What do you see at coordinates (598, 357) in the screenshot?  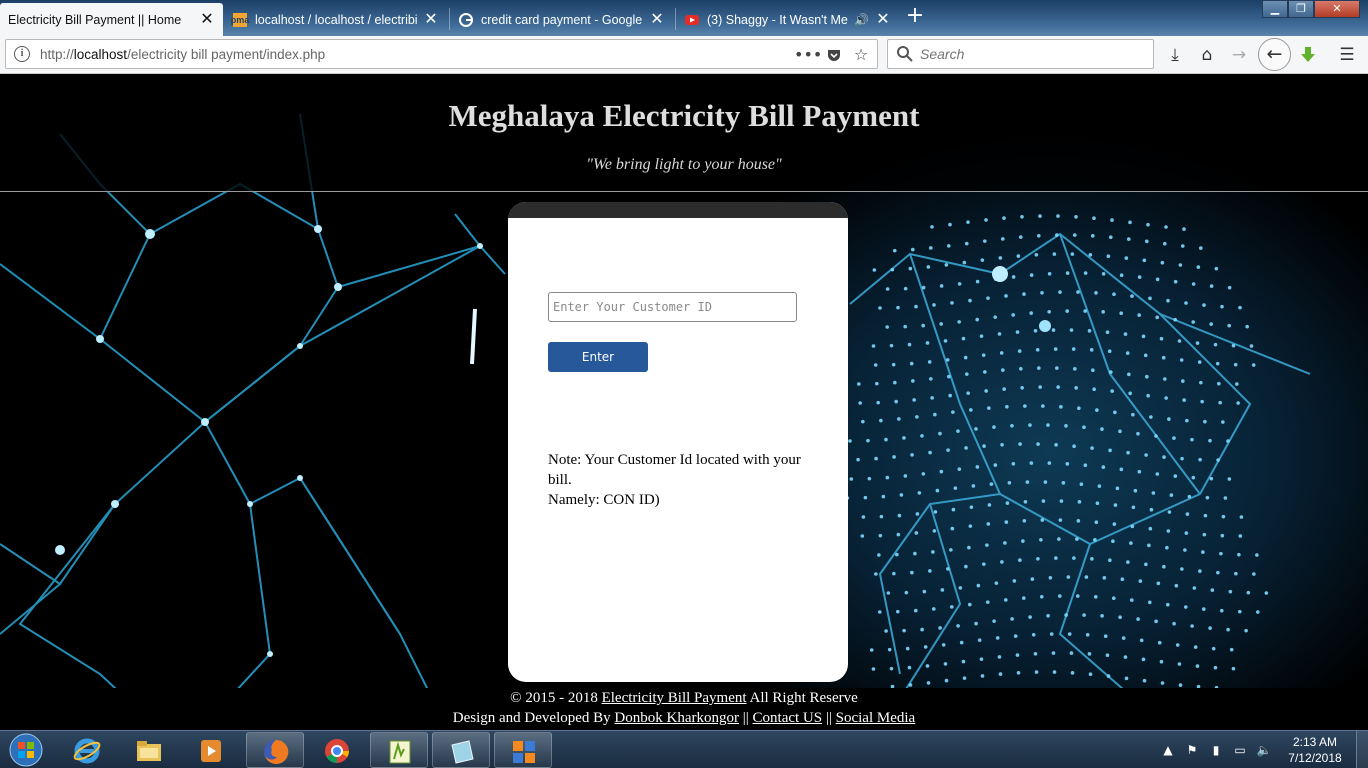 I see `enter-button: Enter` at bounding box center [598, 357].